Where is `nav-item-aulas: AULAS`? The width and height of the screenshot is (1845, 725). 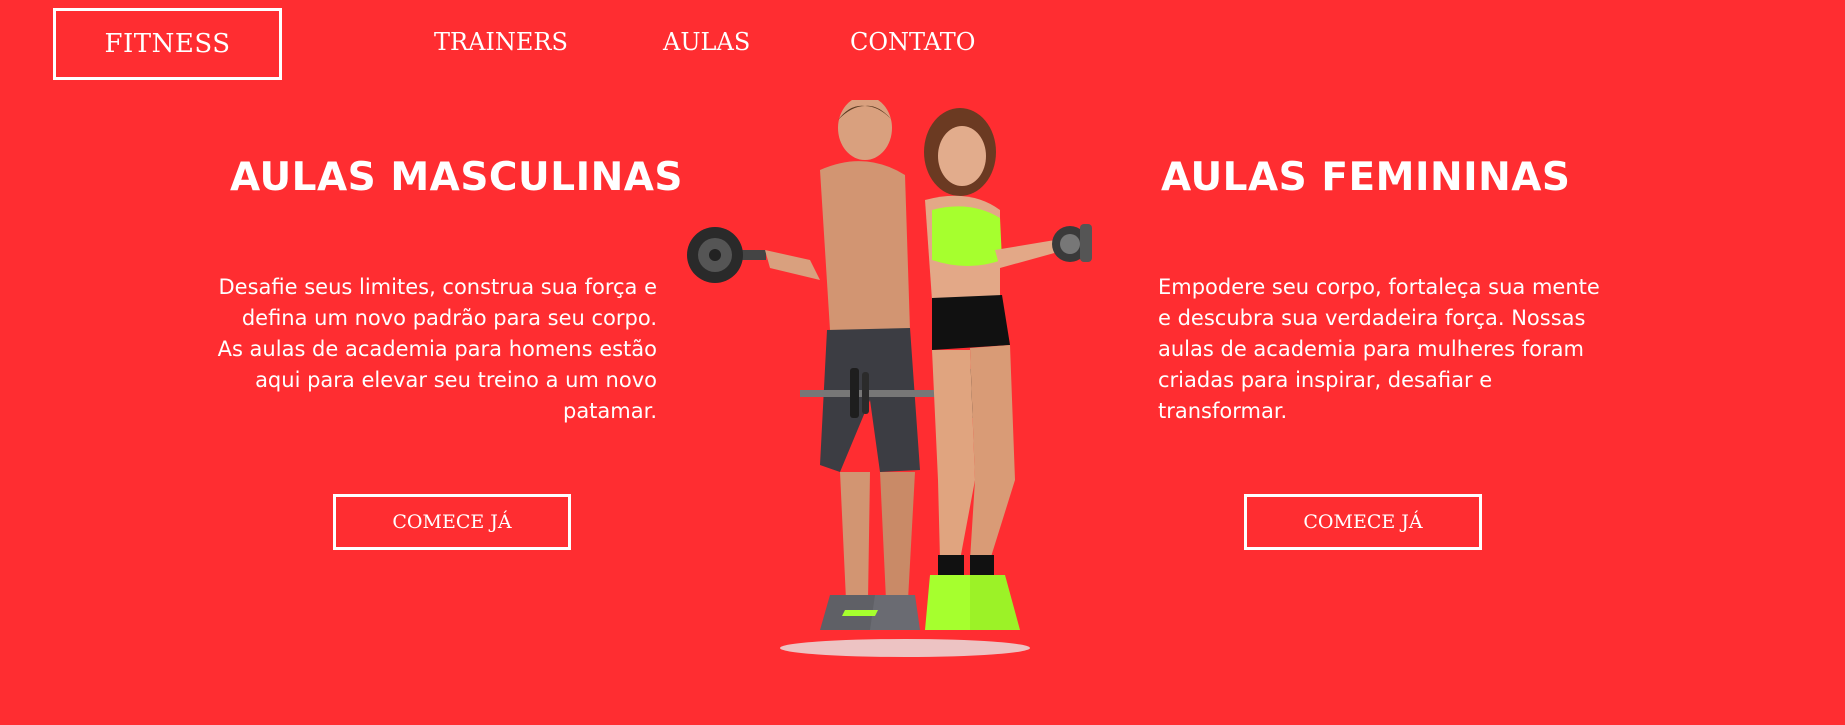 nav-item-aulas: AULAS is located at coordinates (706, 42).